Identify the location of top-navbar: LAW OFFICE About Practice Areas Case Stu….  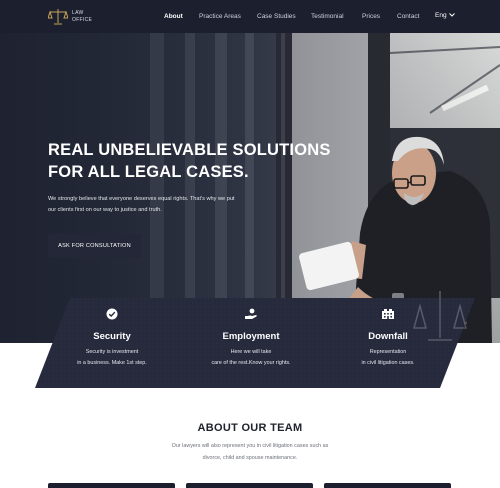
(250, 16).